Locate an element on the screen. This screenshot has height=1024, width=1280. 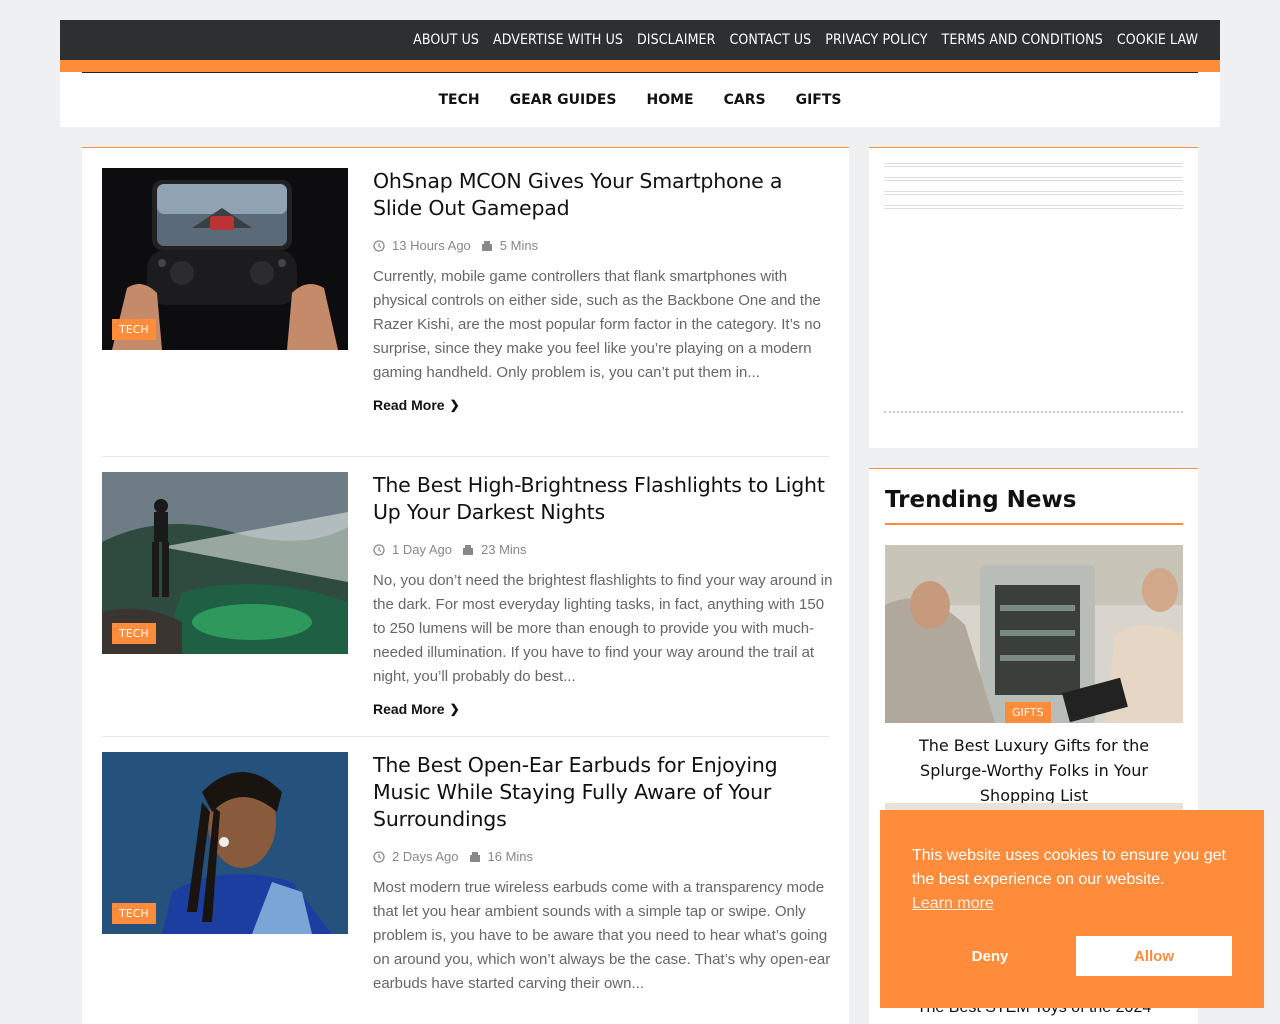
read-time: 16 Mins is located at coordinates (510, 856).